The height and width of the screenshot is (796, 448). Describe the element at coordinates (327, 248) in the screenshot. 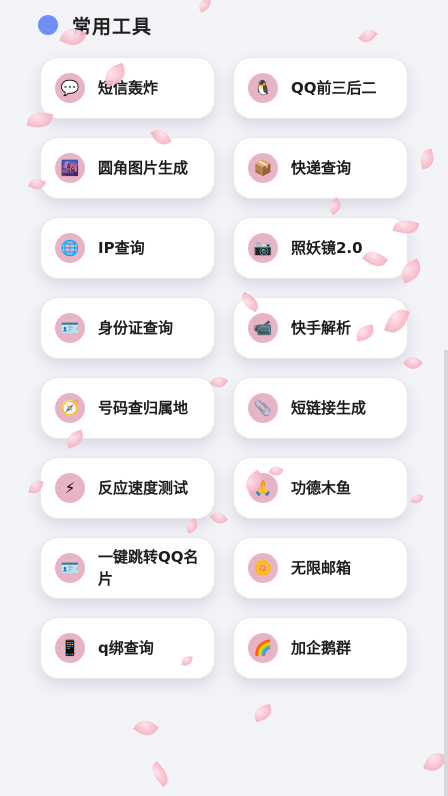

I see `tool-label: 照妖镜2.0` at that location.